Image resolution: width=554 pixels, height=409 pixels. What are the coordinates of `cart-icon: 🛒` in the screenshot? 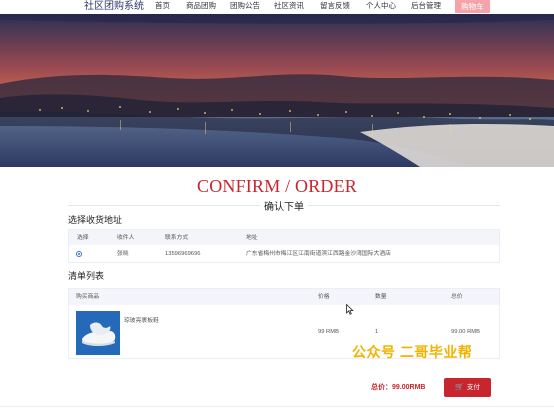 It's located at (459, 387).